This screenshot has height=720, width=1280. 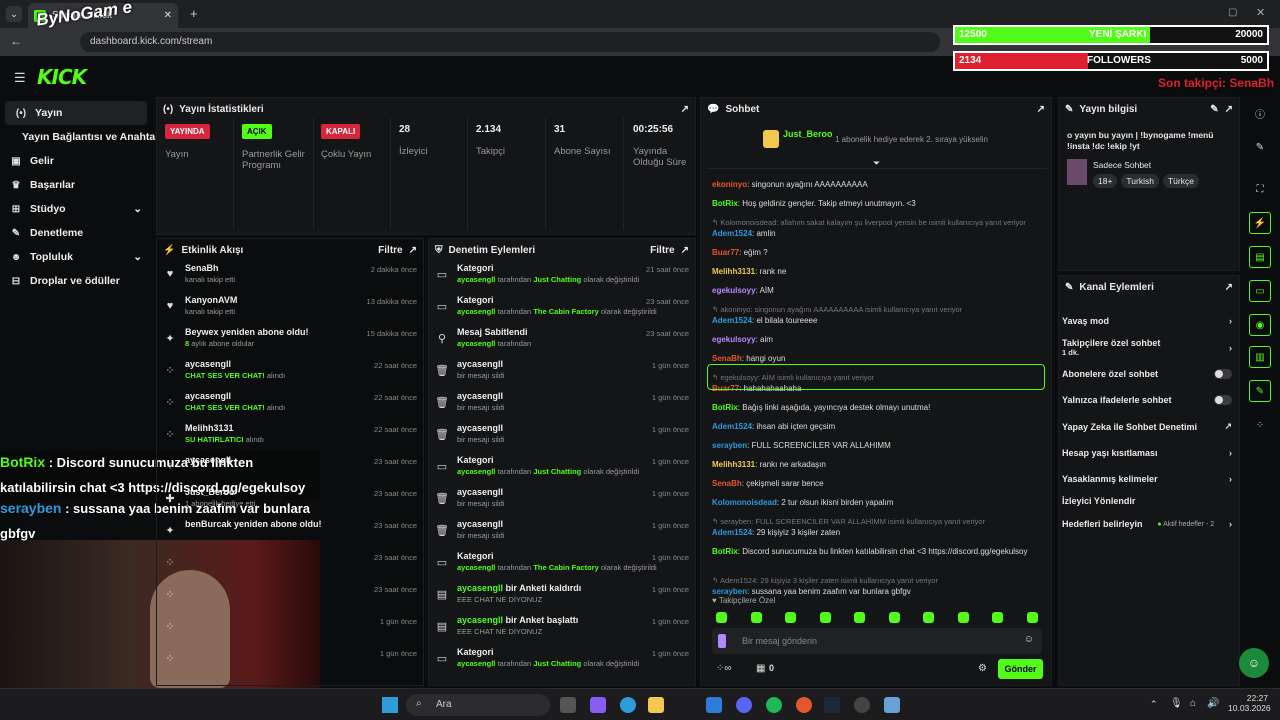 What do you see at coordinates (877, 253) in the screenshot?
I see `chat-message: Buar77: eğim ?` at bounding box center [877, 253].